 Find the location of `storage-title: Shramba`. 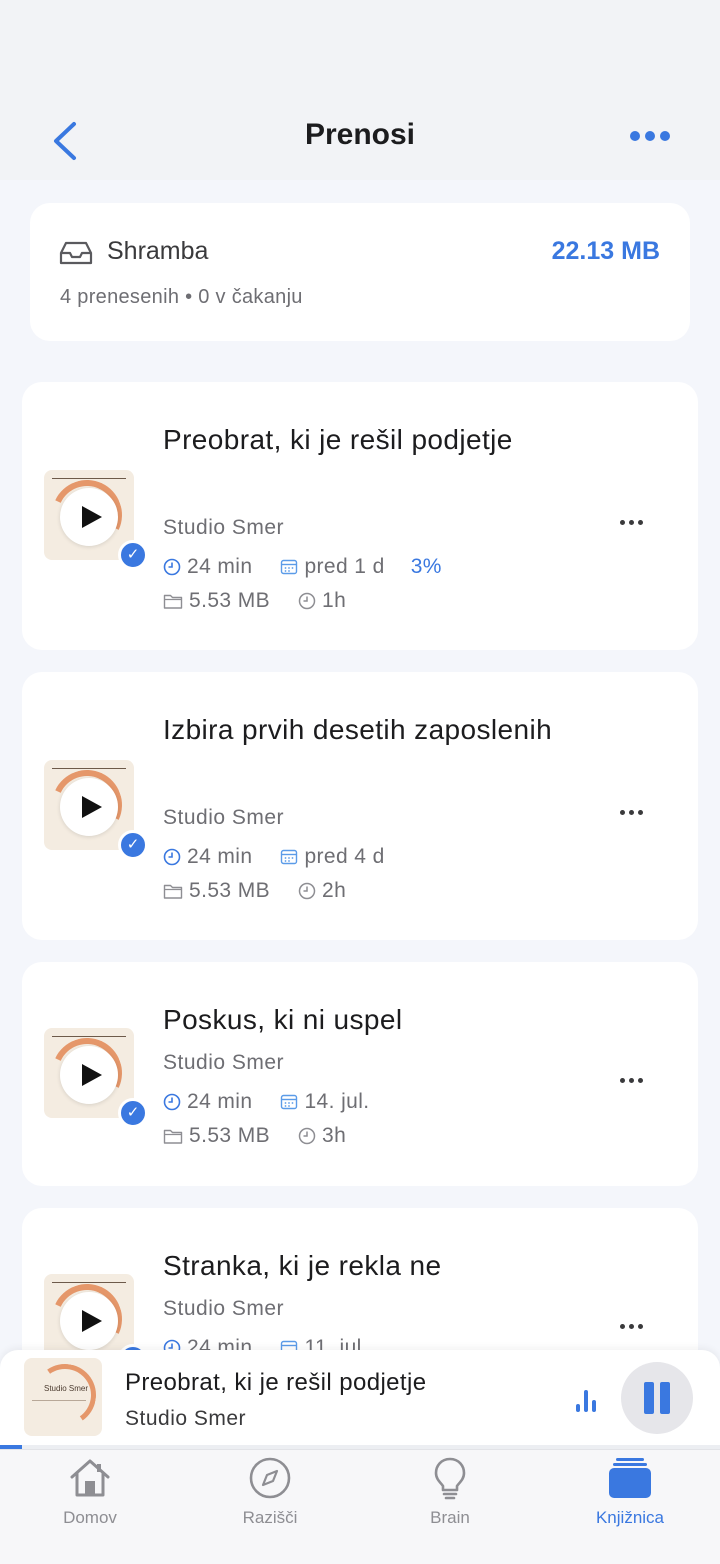

storage-title: Shramba is located at coordinates (158, 251).